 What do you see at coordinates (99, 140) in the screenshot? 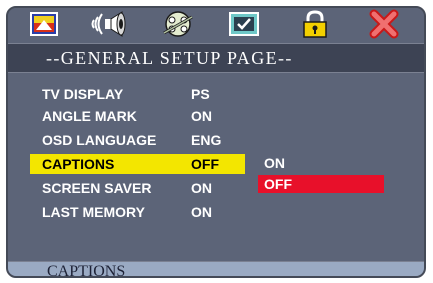
I see `setting-label: OSD LANGUAGE` at bounding box center [99, 140].